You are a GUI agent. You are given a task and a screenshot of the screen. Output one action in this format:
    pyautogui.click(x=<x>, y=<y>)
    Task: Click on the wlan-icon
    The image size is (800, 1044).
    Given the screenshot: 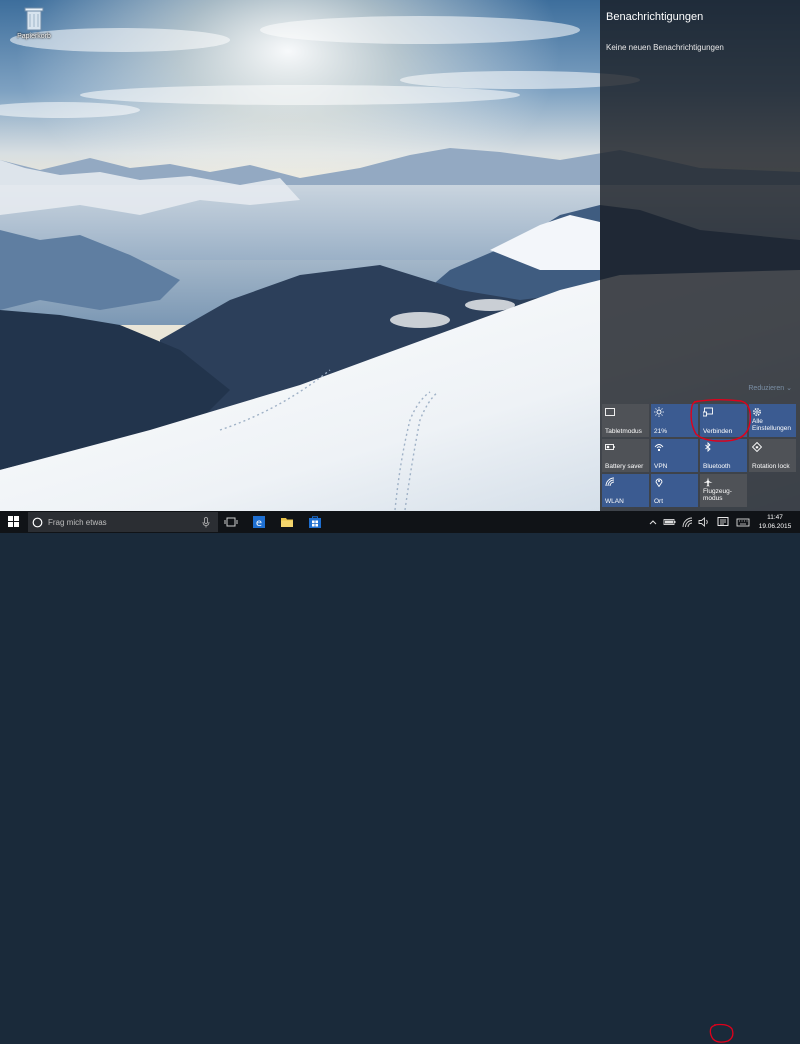 What is the action you would take?
    pyautogui.click(x=610, y=482)
    